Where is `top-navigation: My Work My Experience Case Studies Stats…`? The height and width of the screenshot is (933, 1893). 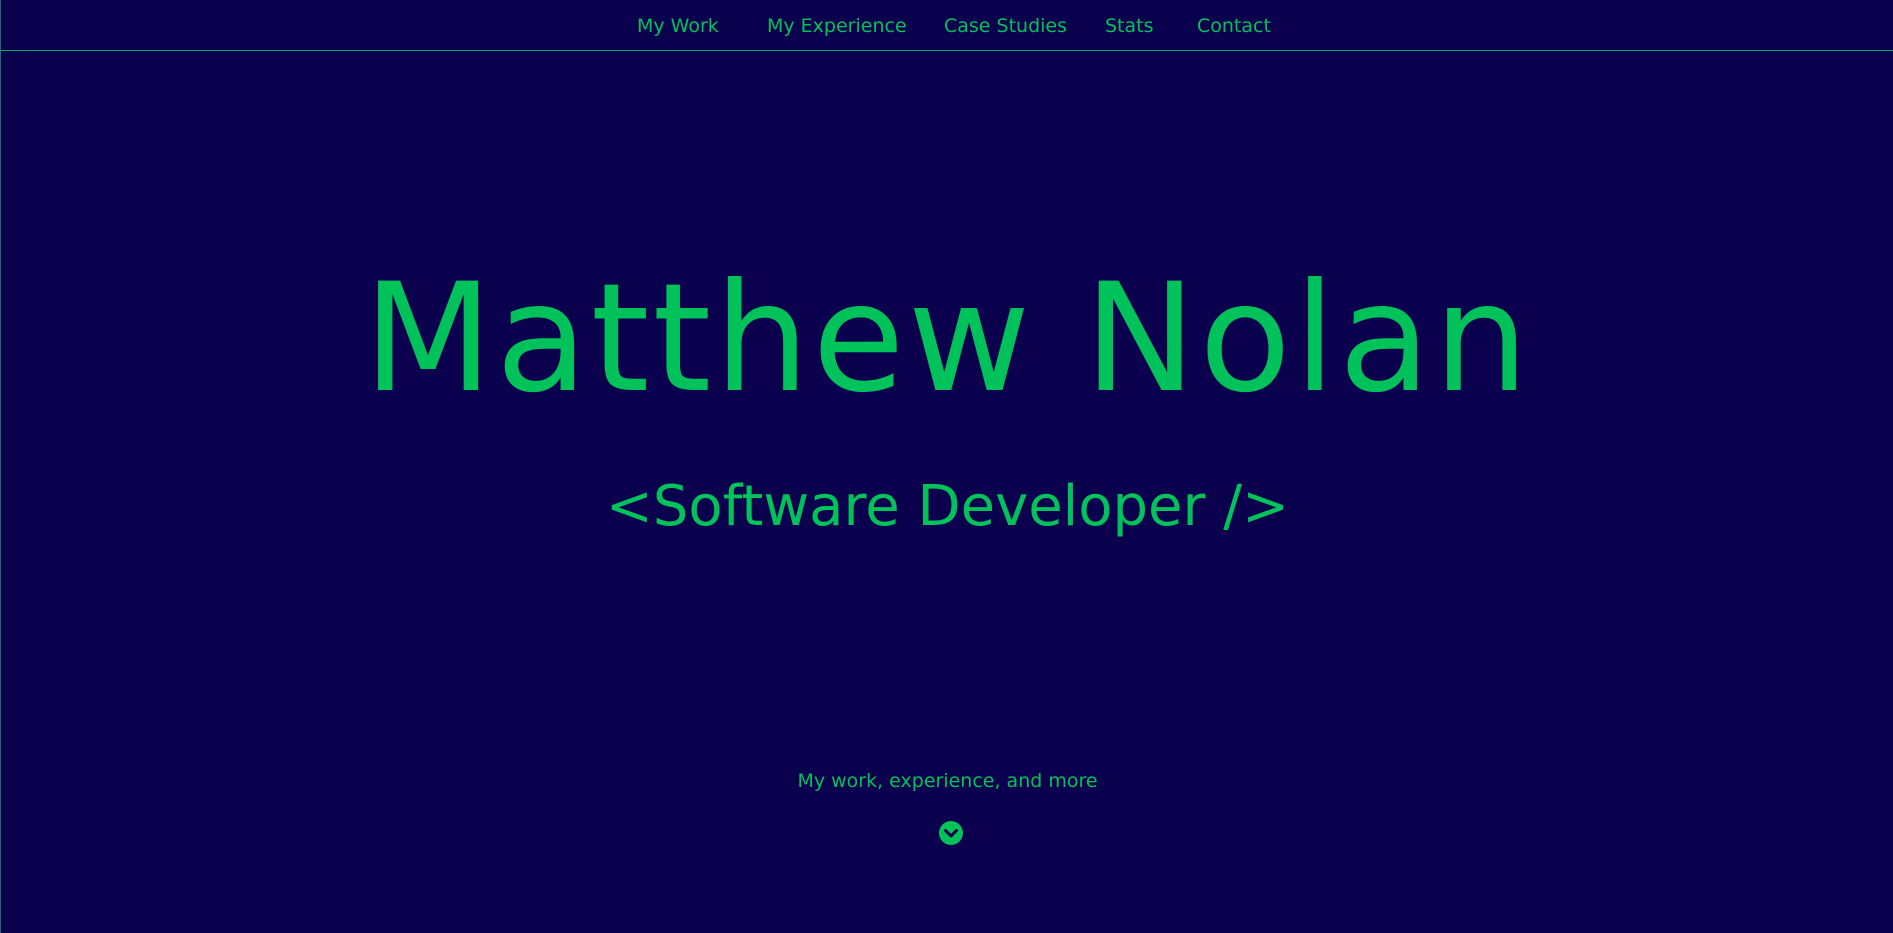
top-navigation: My Work My Experience Case Studies Stats… is located at coordinates (947, 25).